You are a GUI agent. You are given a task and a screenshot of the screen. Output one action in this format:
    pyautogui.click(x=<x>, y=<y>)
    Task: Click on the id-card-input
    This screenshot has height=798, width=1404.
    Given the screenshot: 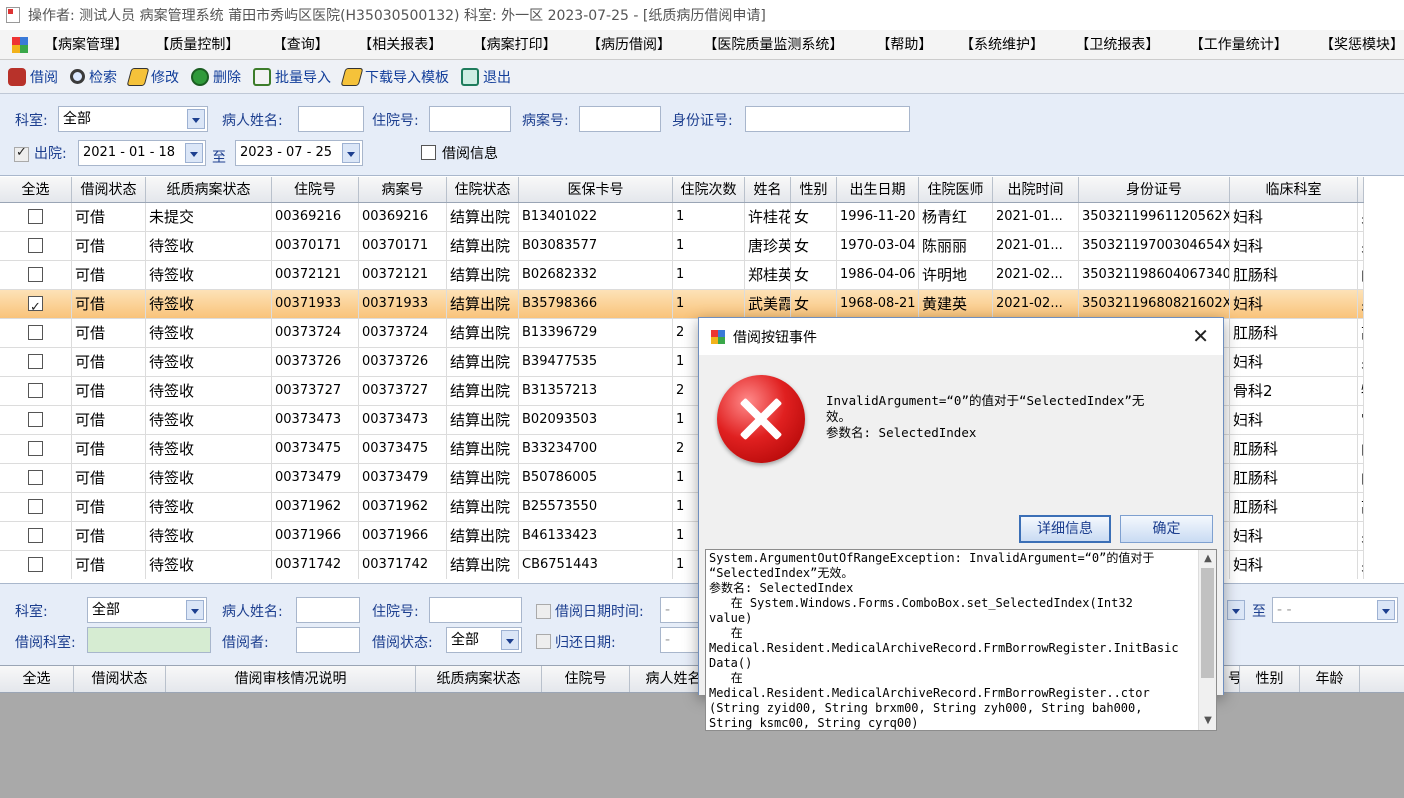 What is the action you would take?
    pyautogui.click(x=827, y=119)
    